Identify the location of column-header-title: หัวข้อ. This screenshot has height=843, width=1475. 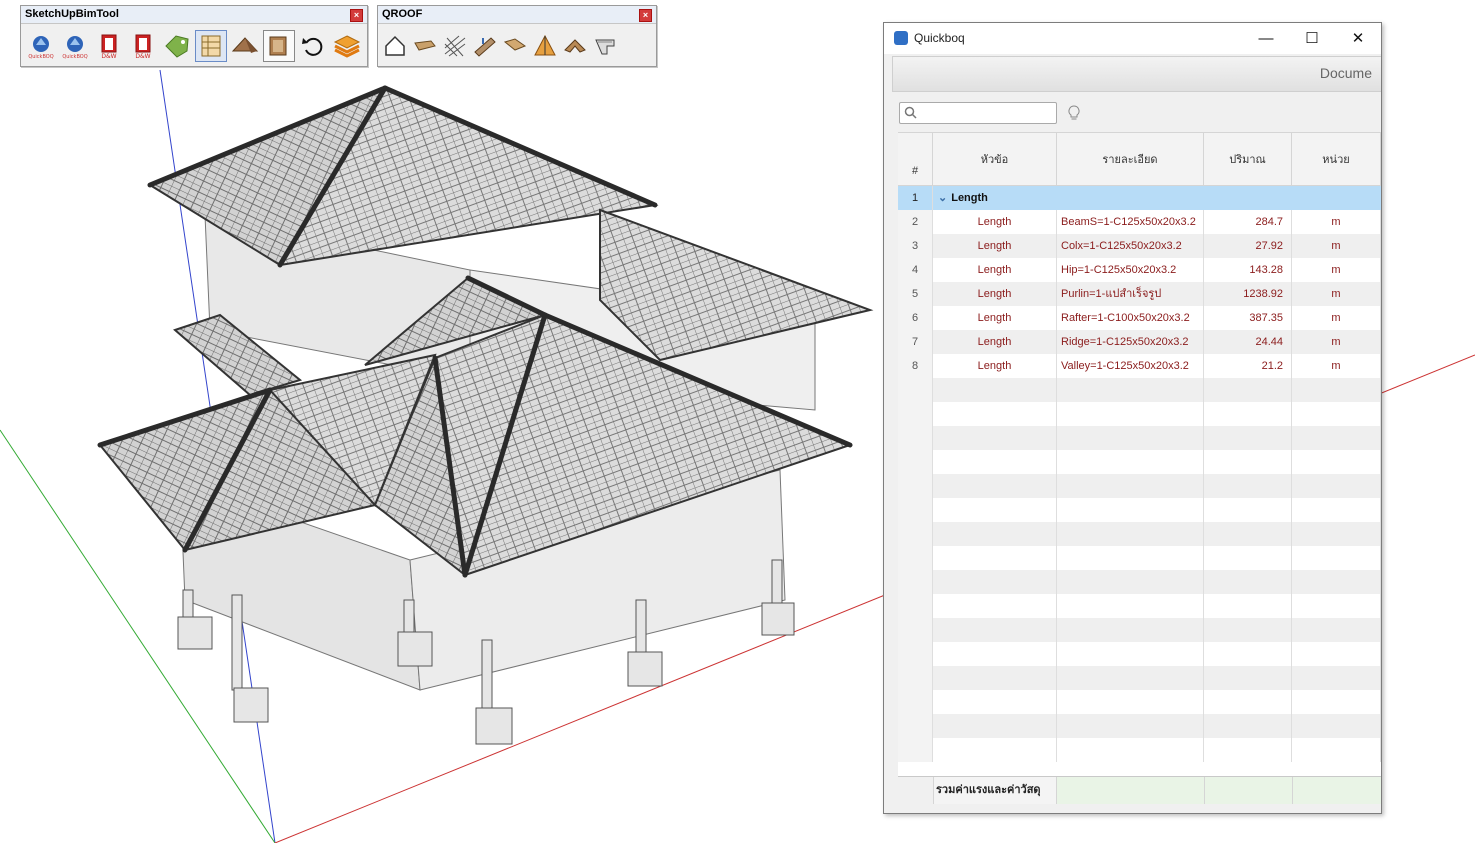
(995, 159).